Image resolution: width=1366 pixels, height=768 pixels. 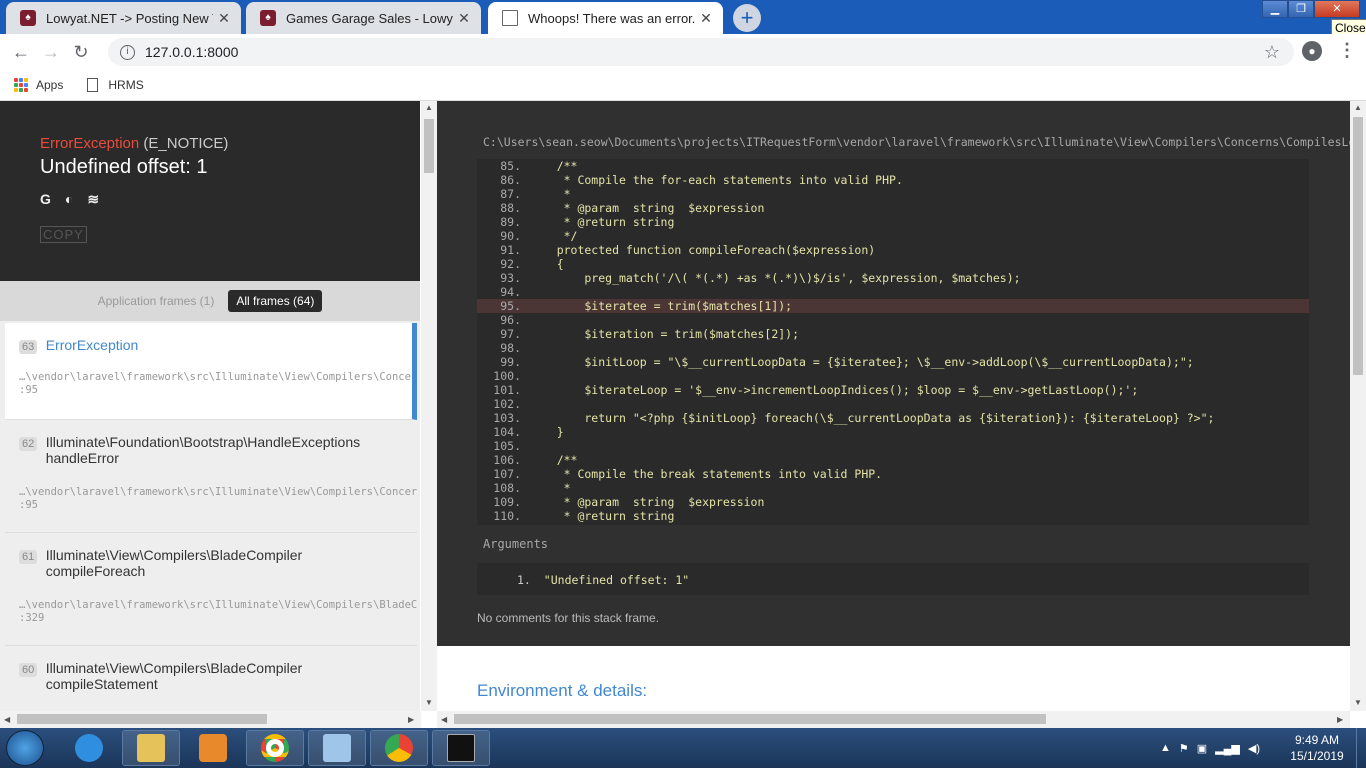 I want to click on frame-line: :329, so click(x=32, y=618).